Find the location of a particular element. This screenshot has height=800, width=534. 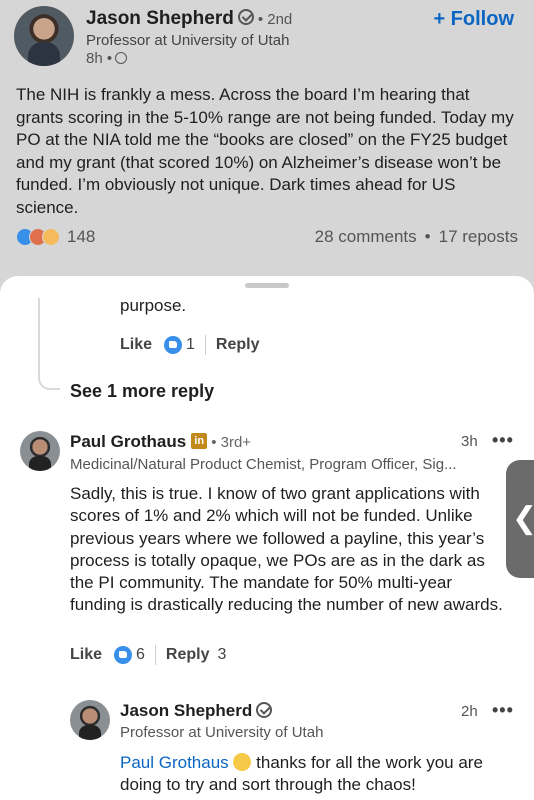

reply-more-options-icon: ••• is located at coordinates (503, 710).